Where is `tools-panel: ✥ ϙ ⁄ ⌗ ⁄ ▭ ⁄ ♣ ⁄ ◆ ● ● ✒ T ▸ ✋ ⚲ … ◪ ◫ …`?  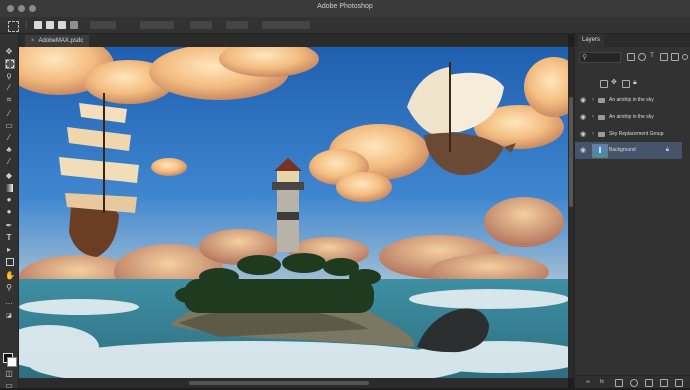 tools-panel: ✥ ϙ ⁄ ⌗ ⁄ ▭ ⁄ ♣ ⁄ ◆ ● ● ✒ T ▸ ✋ ⚲ … ◪ ◫ … is located at coordinates (9, 212).